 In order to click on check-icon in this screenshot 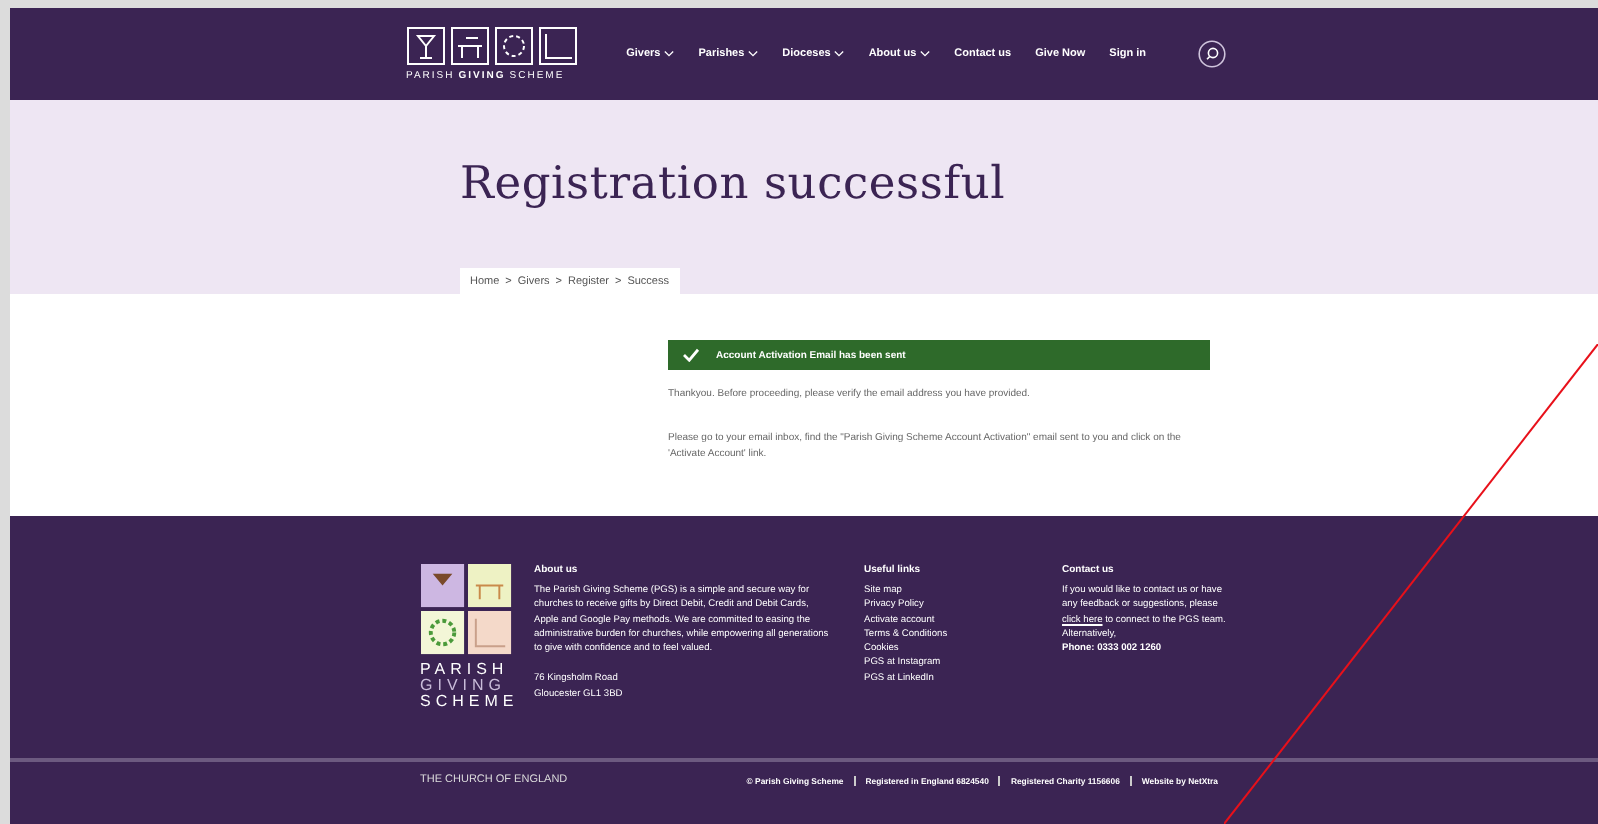, I will do `click(691, 355)`.